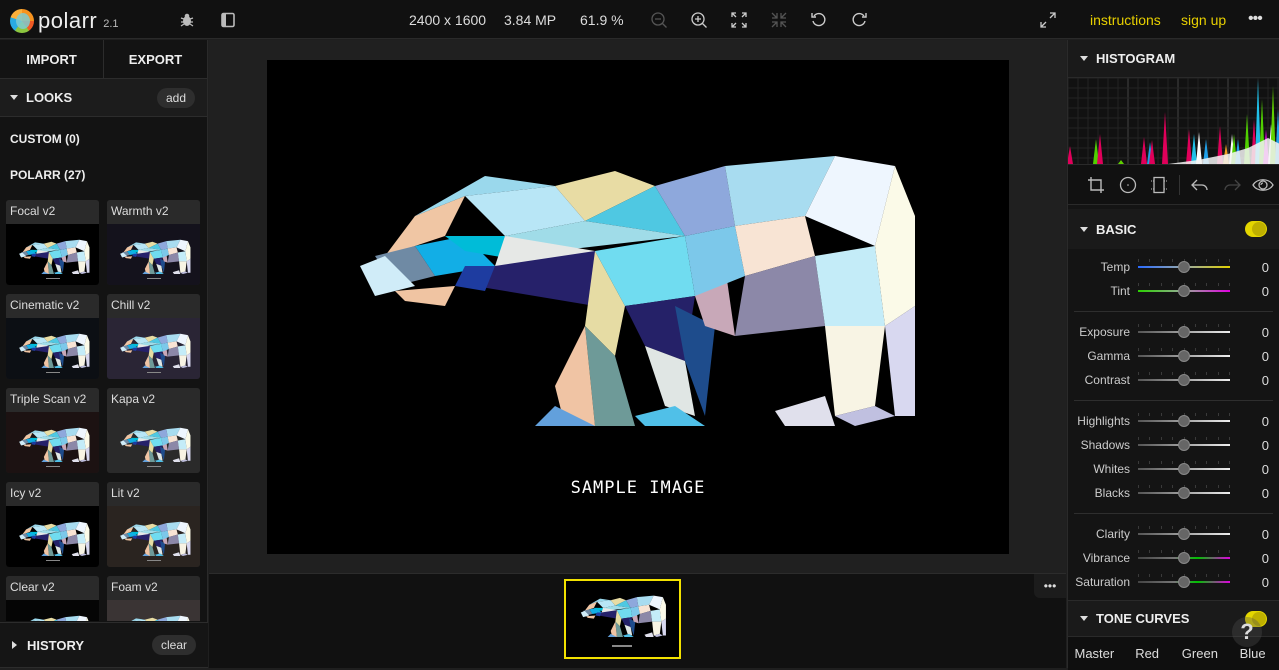  I want to click on slider-shadows: Shadows 0, so click(1173, 445).